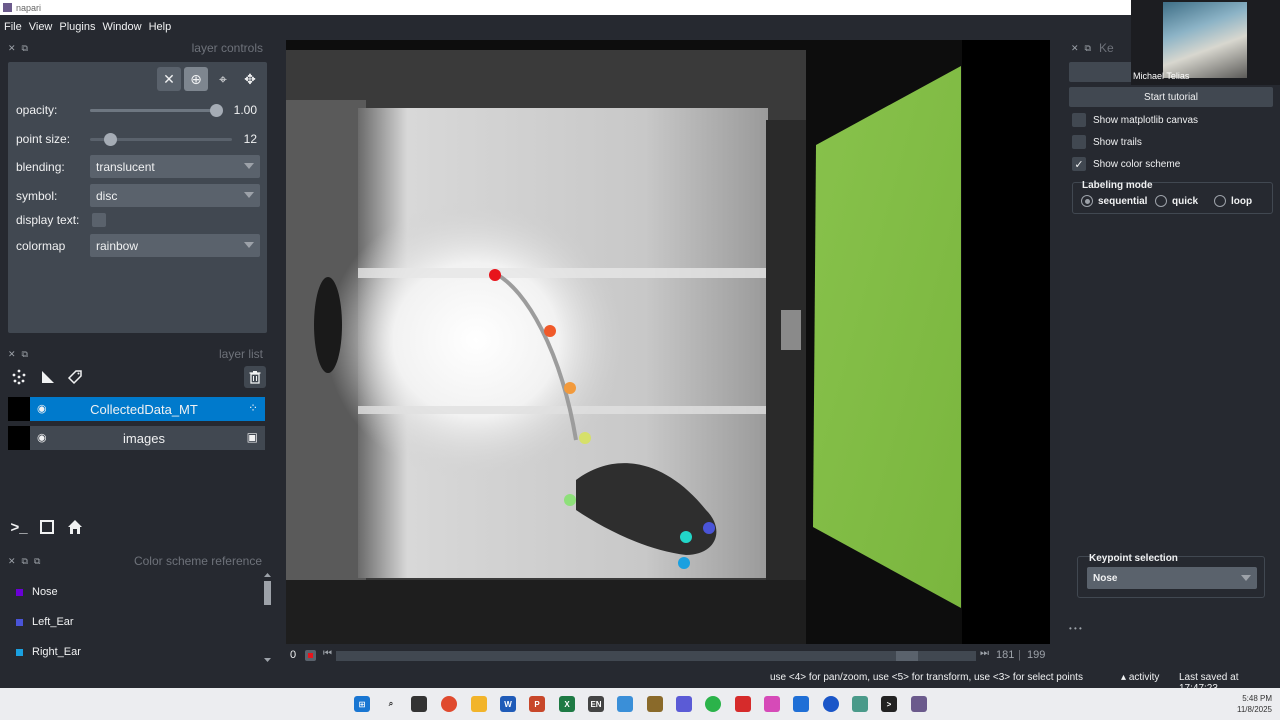 This screenshot has width=1280, height=720. What do you see at coordinates (19, 377) in the screenshot?
I see `new-points-layer-button` at bounding box center [19, 377].